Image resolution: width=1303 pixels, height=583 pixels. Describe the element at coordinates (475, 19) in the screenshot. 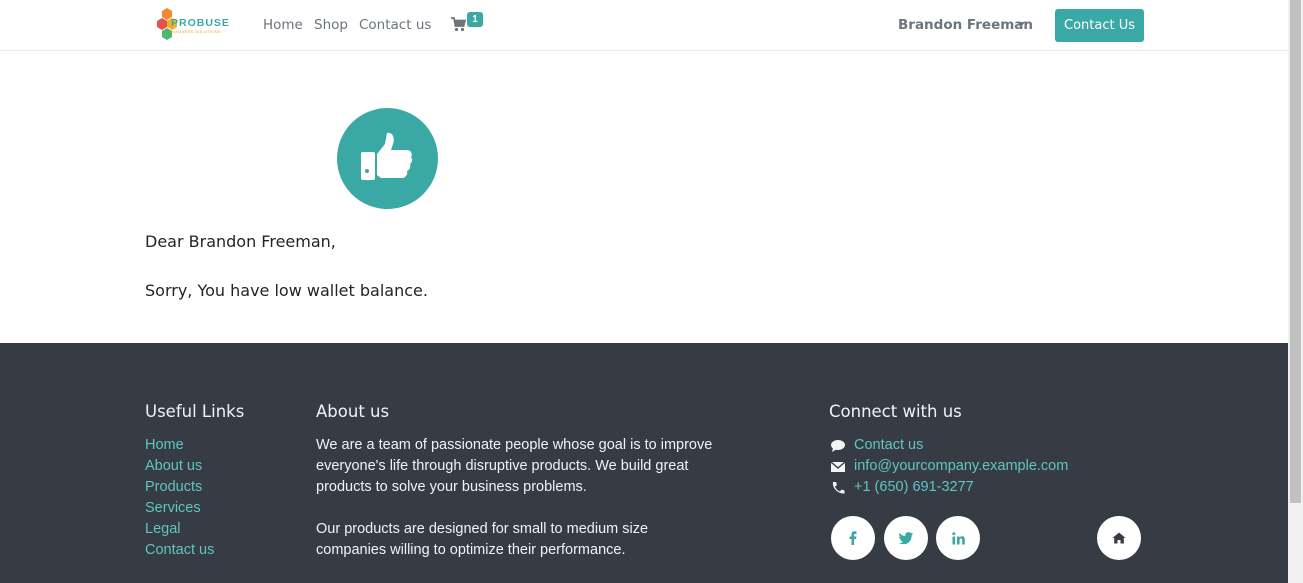

I see `cart-count-badge: 1` at that location.